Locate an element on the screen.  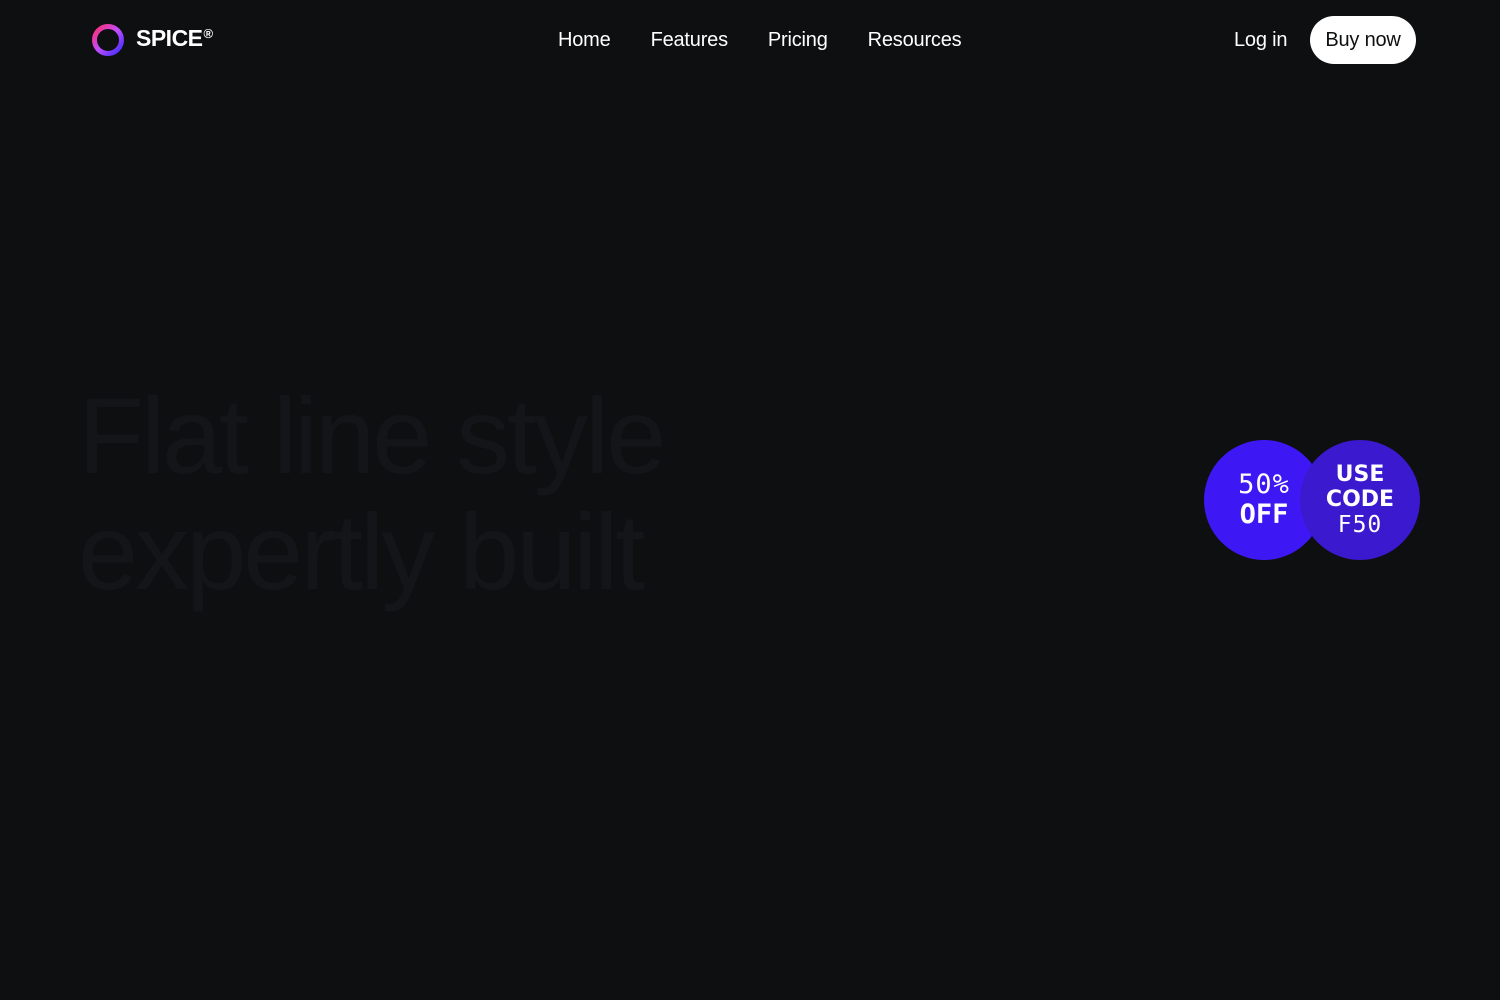
promo-code-badge: USE CODE F50 is located at coordinates (1360, 500).